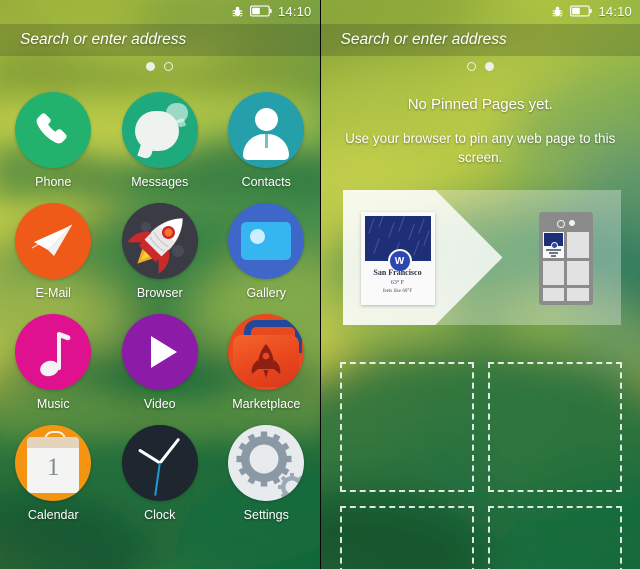 The image size is (640, 569). What do you see at coordinates (481, 257) in the screenshot?
I see `pin-illustration: W San Francisco 63° F feels like 60°F` at bounding box center [481, 257].